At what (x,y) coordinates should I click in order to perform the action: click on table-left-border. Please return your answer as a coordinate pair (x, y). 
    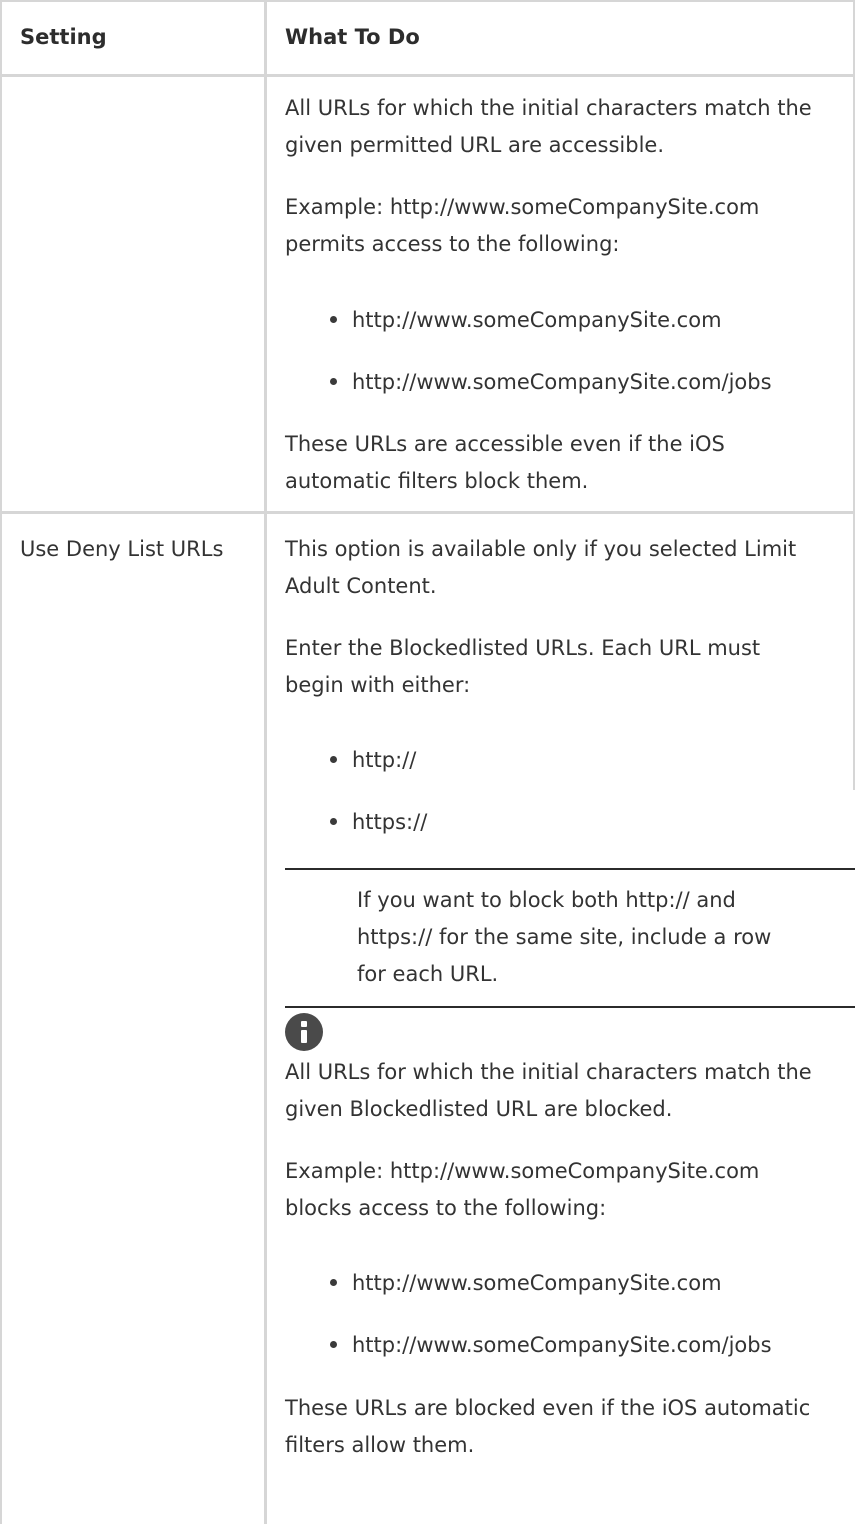
    Looking at the image, I should click on (1, 762).